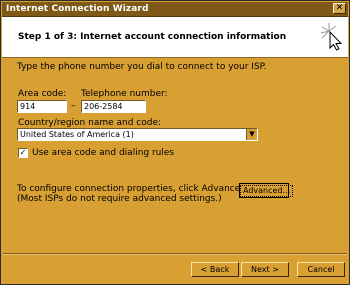 Image resolution: width=350 pixels, height=285 pixels. What do you see at coordinates (175, 9) in the screenshot?
I see `title-bar: Internet Connection Wizard ✕` at bounding box center [175, 9].